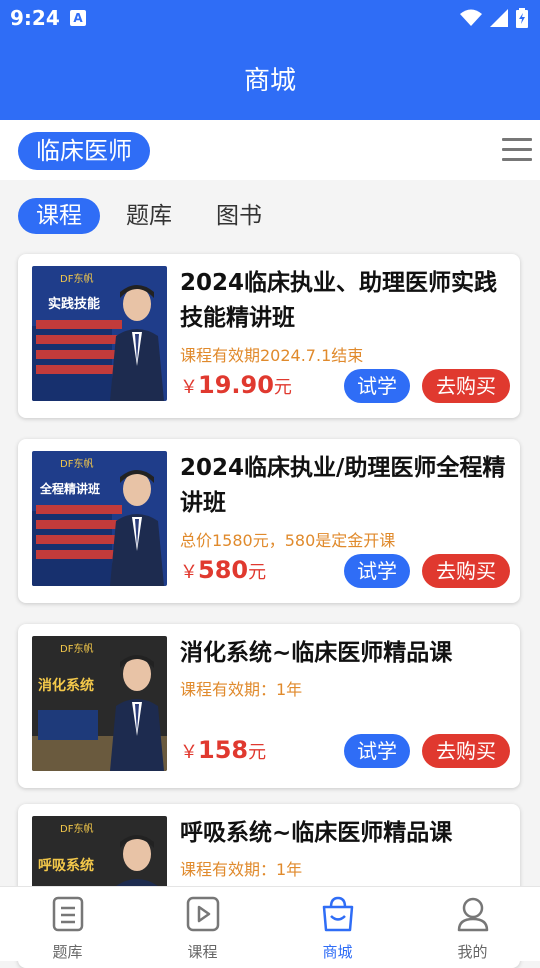  Describe the element at coordinates (68, 914) in the screenshot. I see `question-bank-icon` at that location.